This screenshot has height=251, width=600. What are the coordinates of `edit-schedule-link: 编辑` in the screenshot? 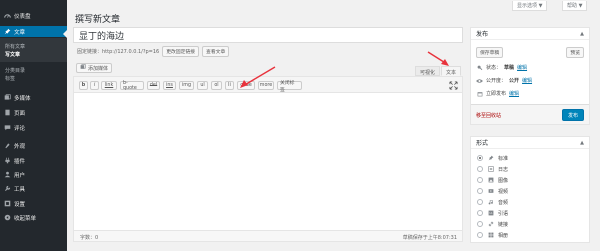 It's located at (514, 93).